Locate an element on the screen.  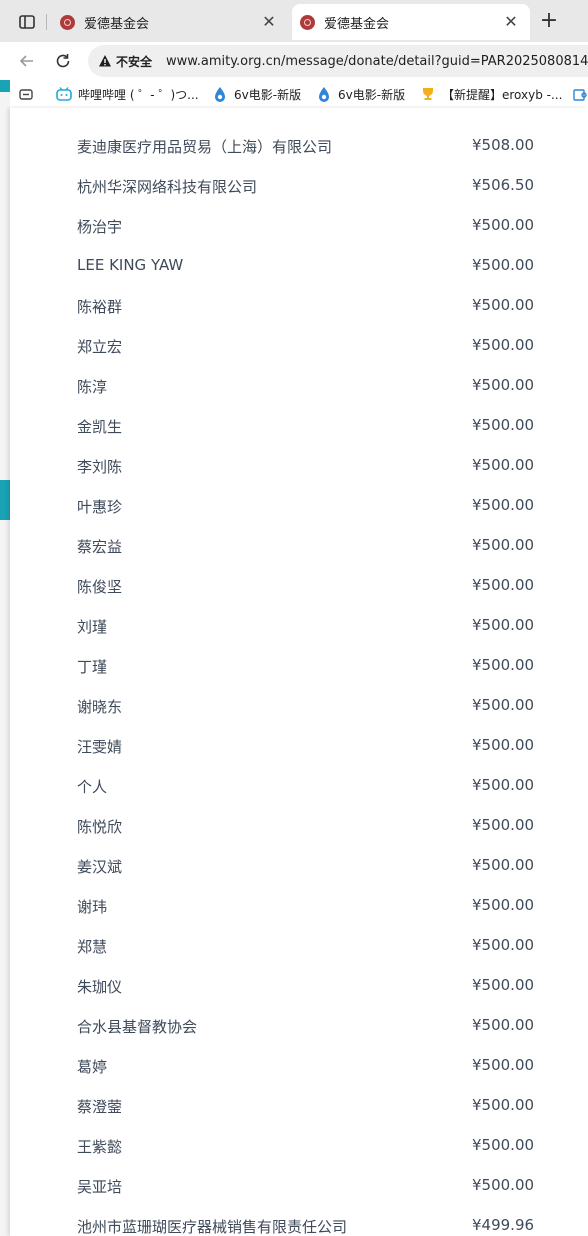
donor-name: 丁瑾 is located at coordinates (92, 667).